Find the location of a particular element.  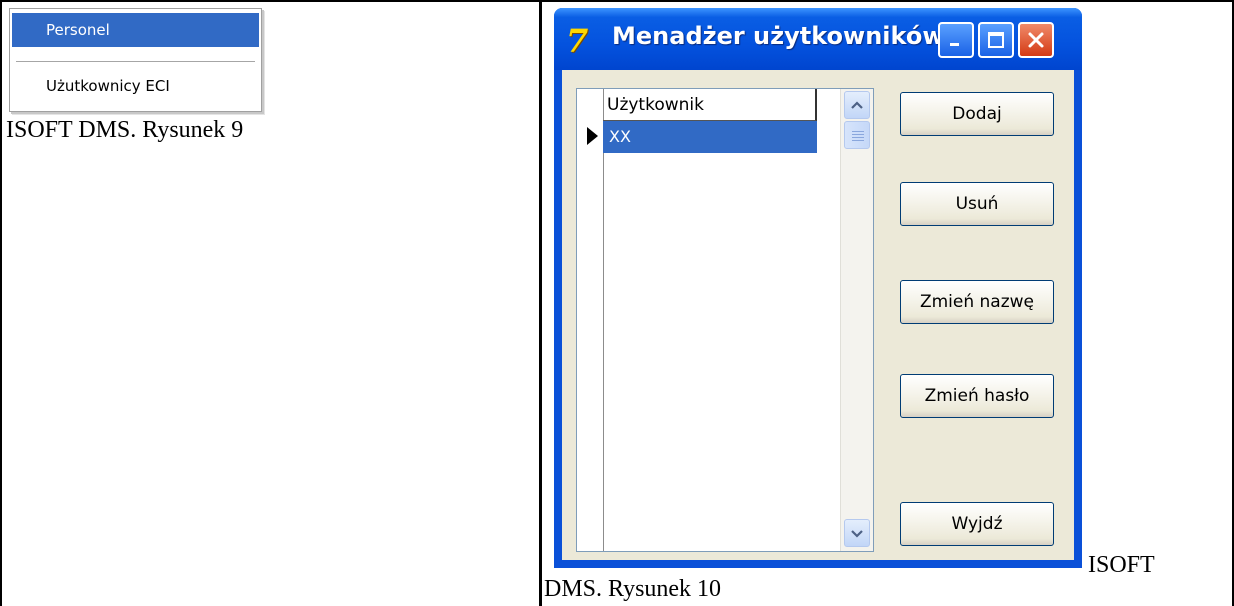

header-filler is located at coordinates (829, 105).